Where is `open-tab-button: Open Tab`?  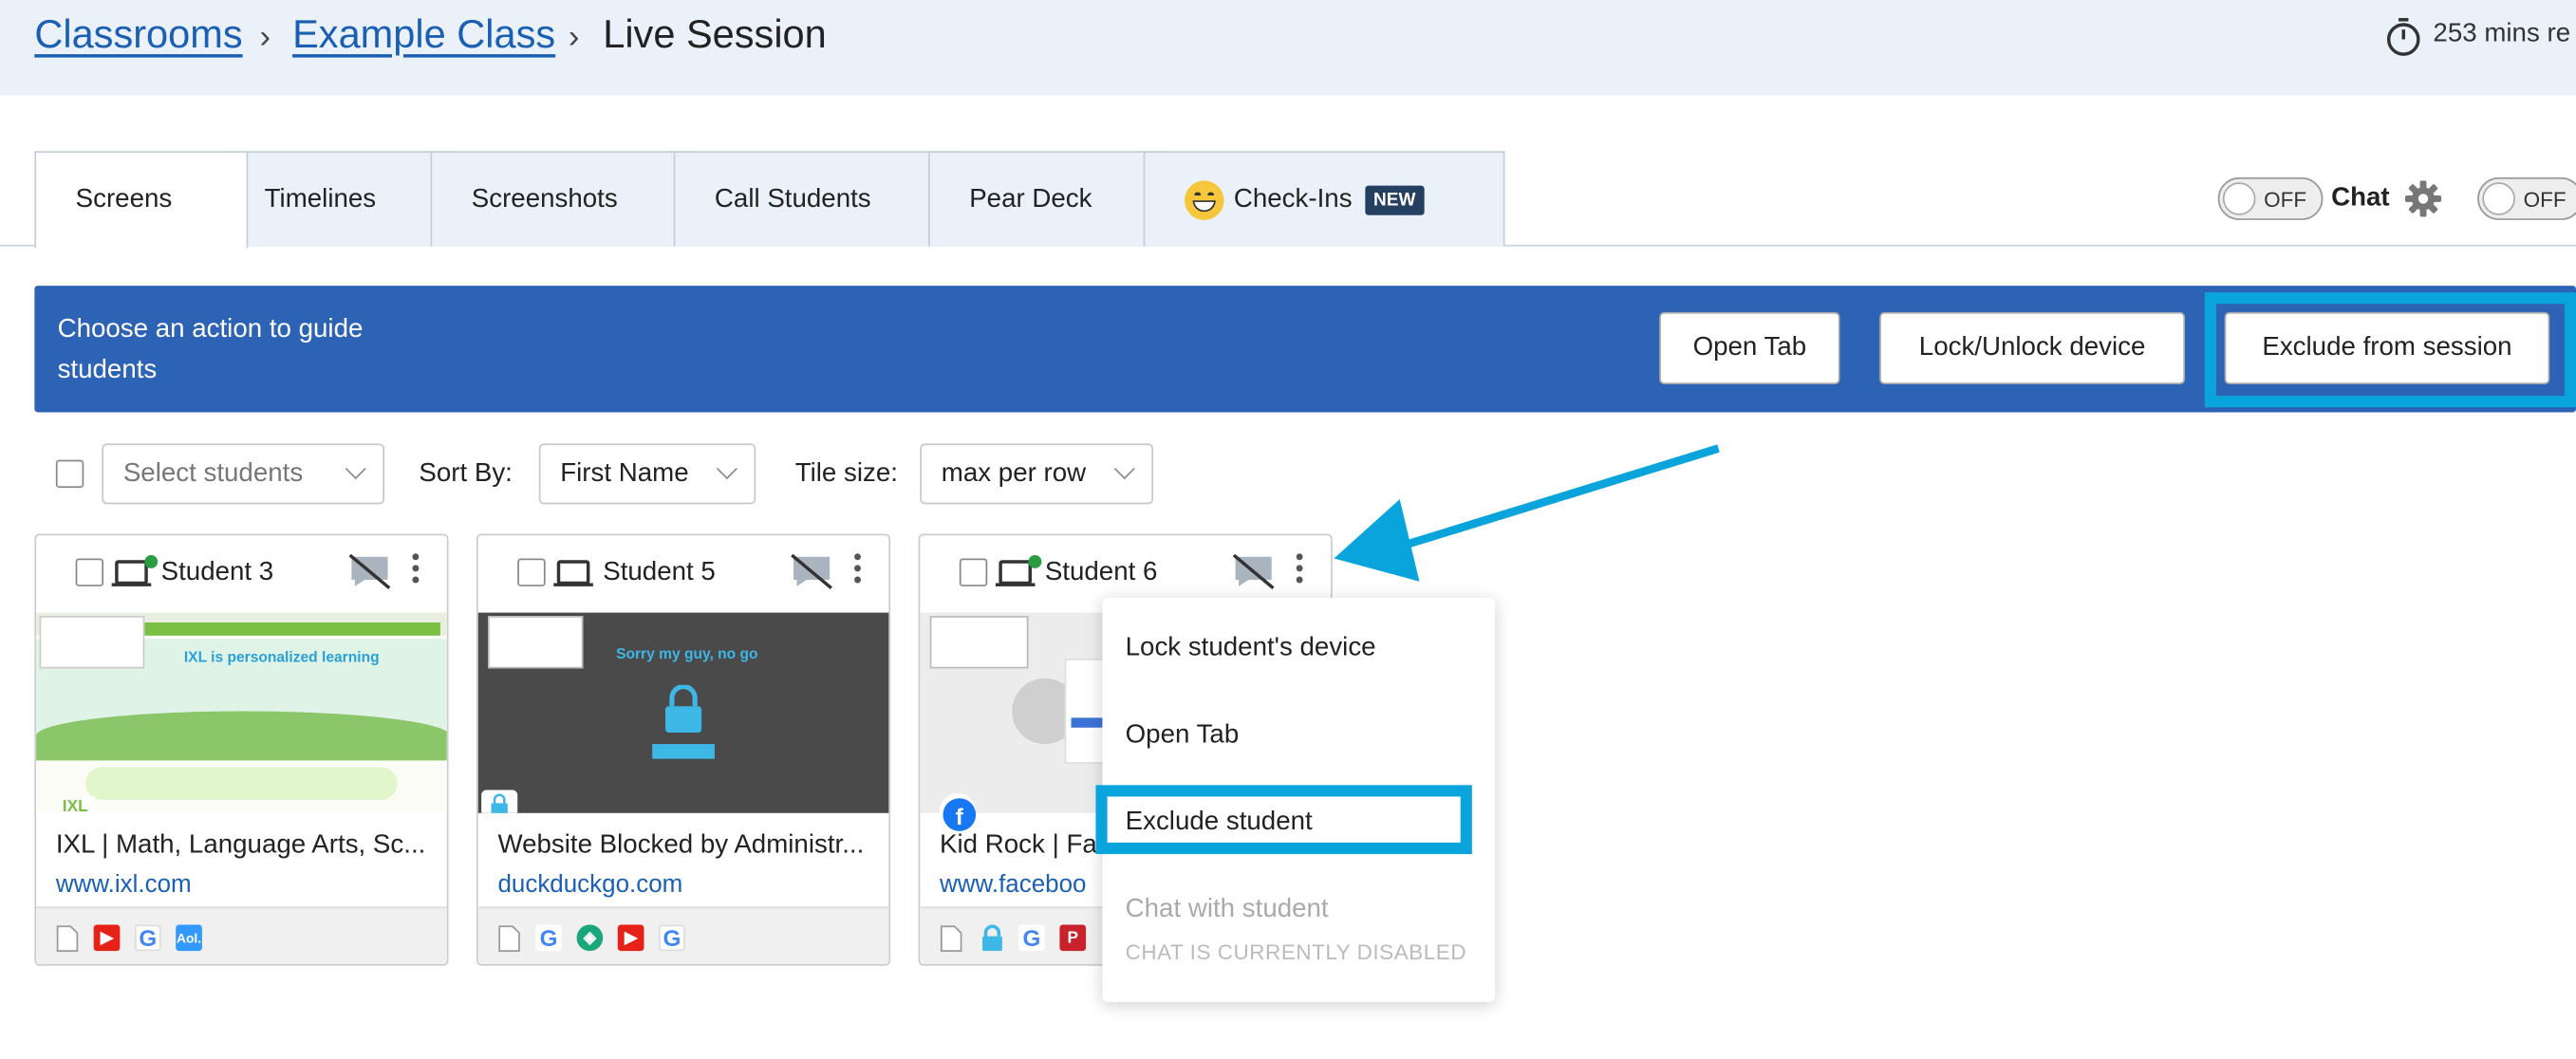
open-tab-button: Open Tab is located at coordinates (1750, 348).